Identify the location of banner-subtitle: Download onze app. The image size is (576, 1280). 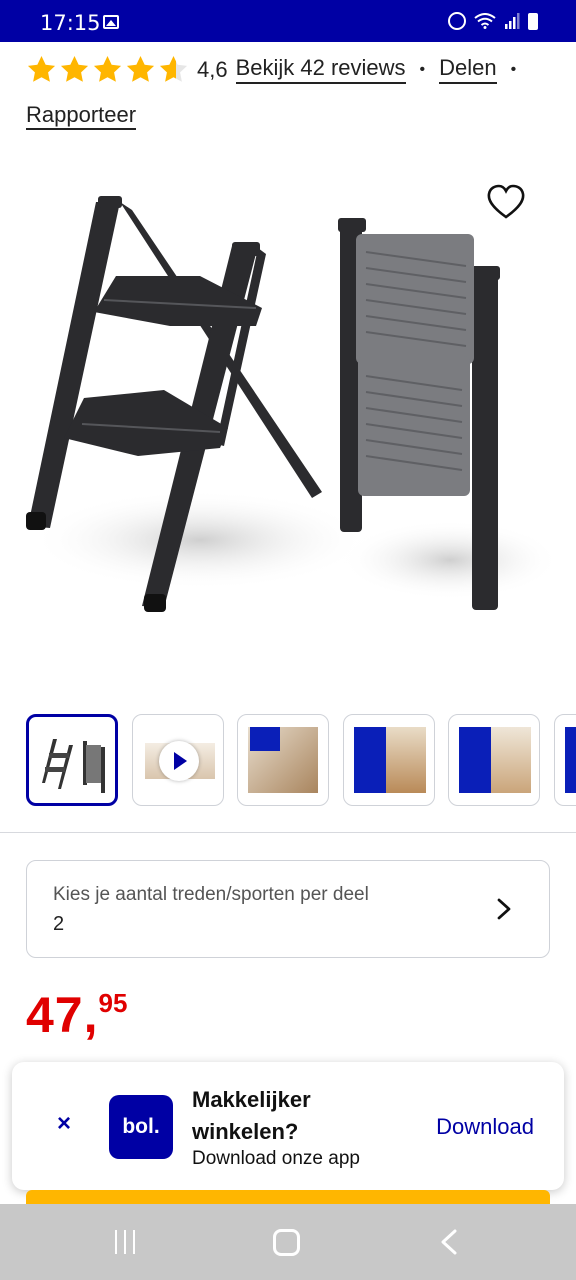
(276, 1158).